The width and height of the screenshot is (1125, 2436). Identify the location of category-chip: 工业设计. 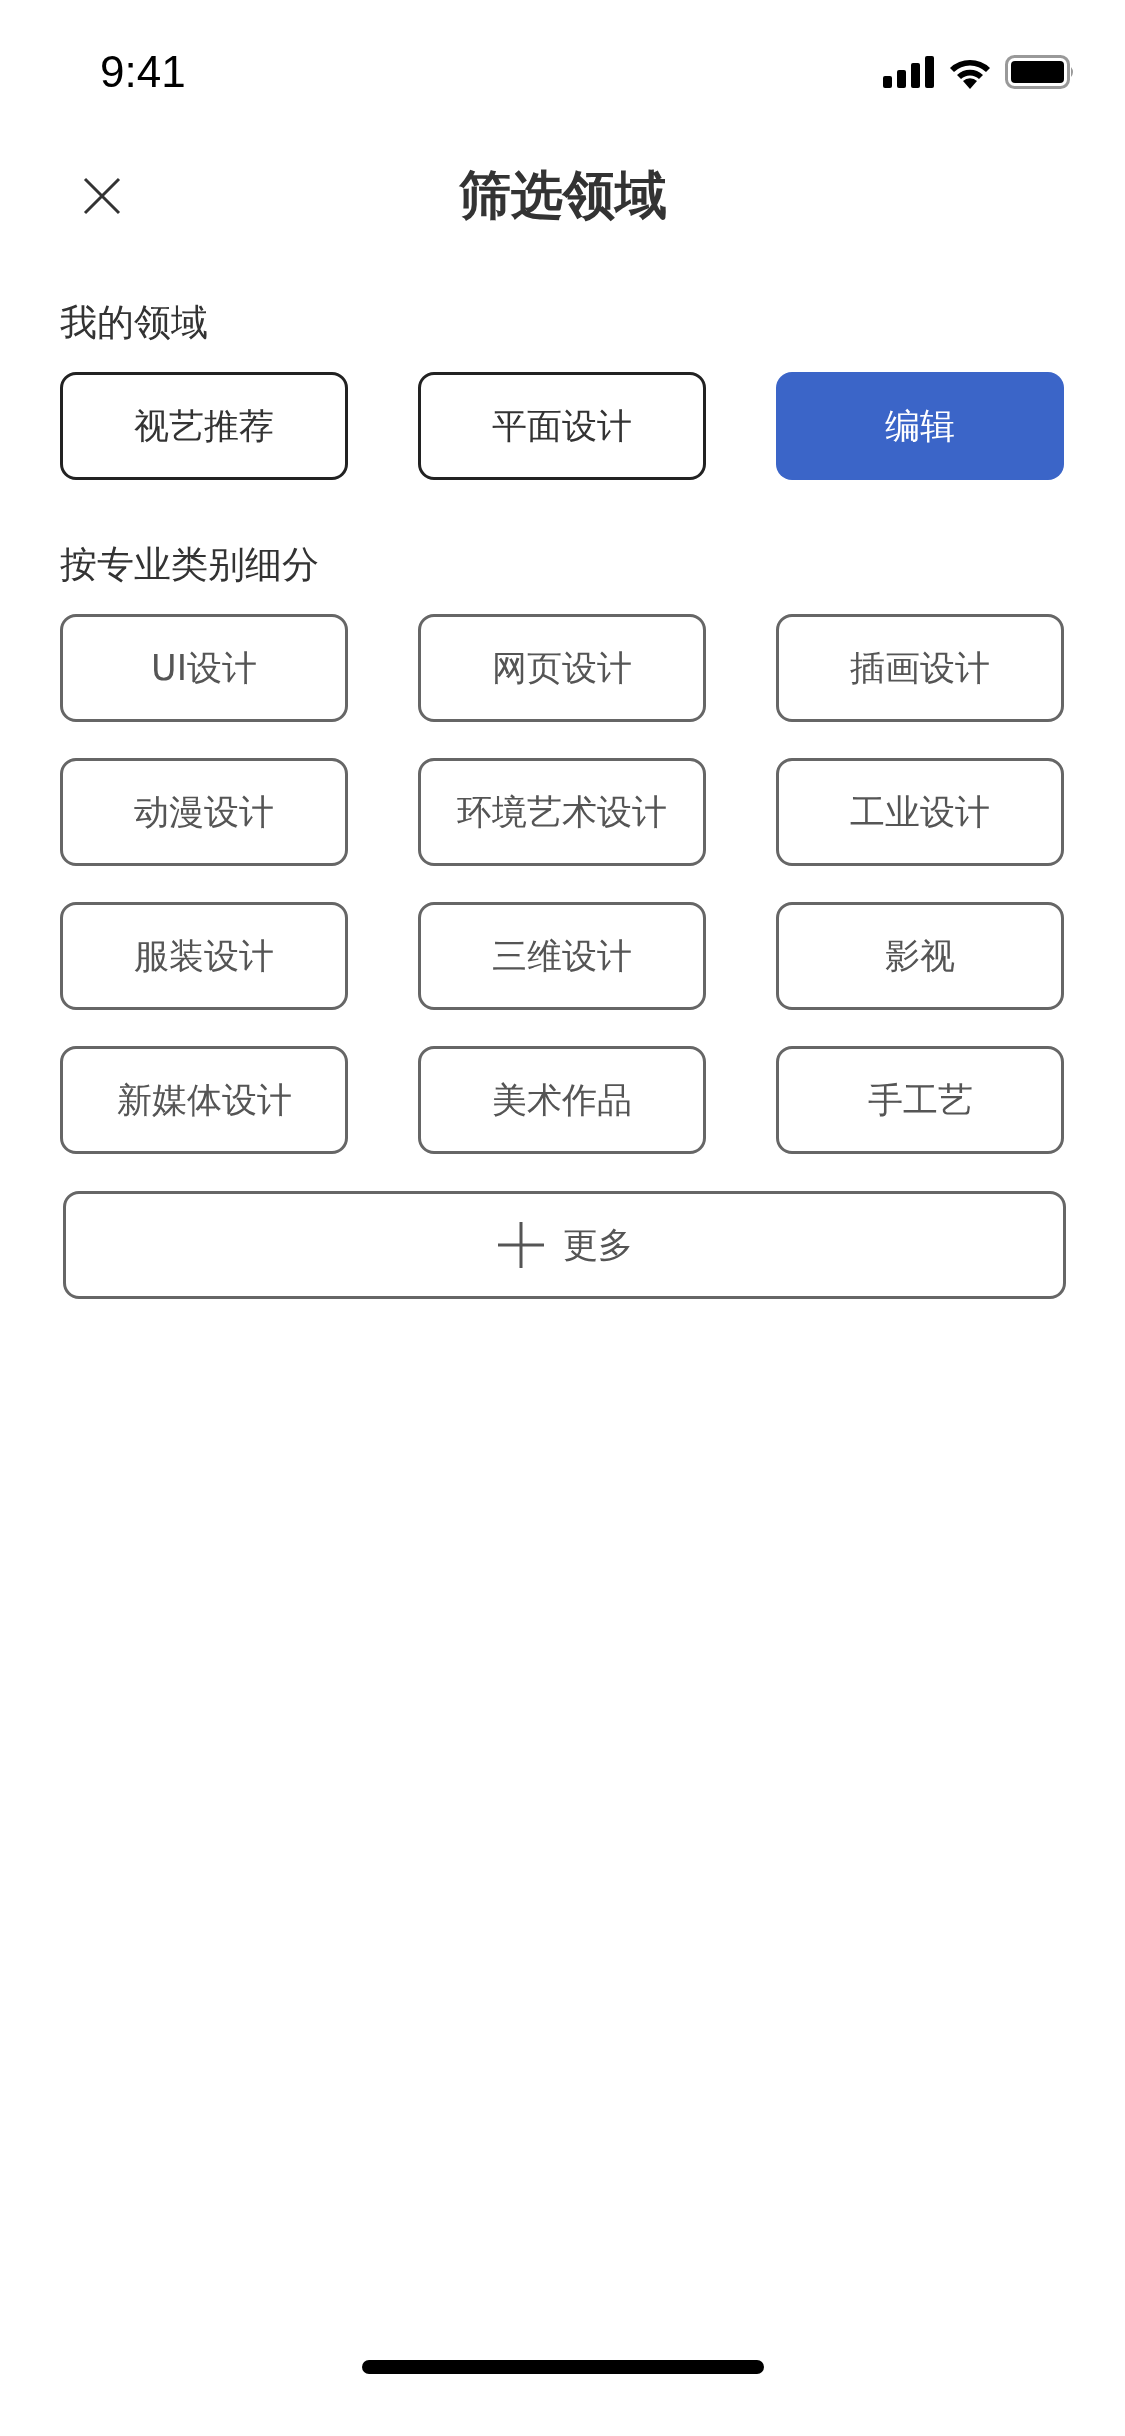
(920, 812).